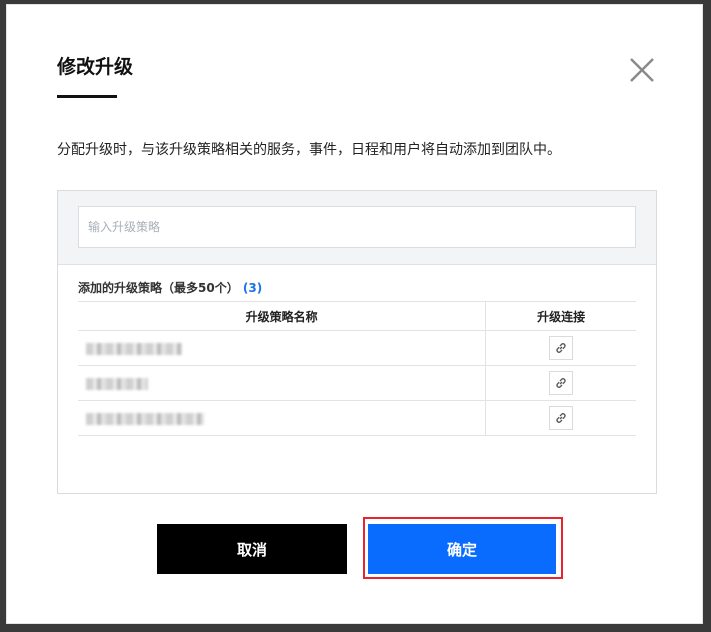 The width and height of the screenshot is (711, 632). What do you see at coordinates (158, 288) in the screenshot?
I see `added-label-text: 添加的升级策略（最多50个）` at bounding box center [158, 288].